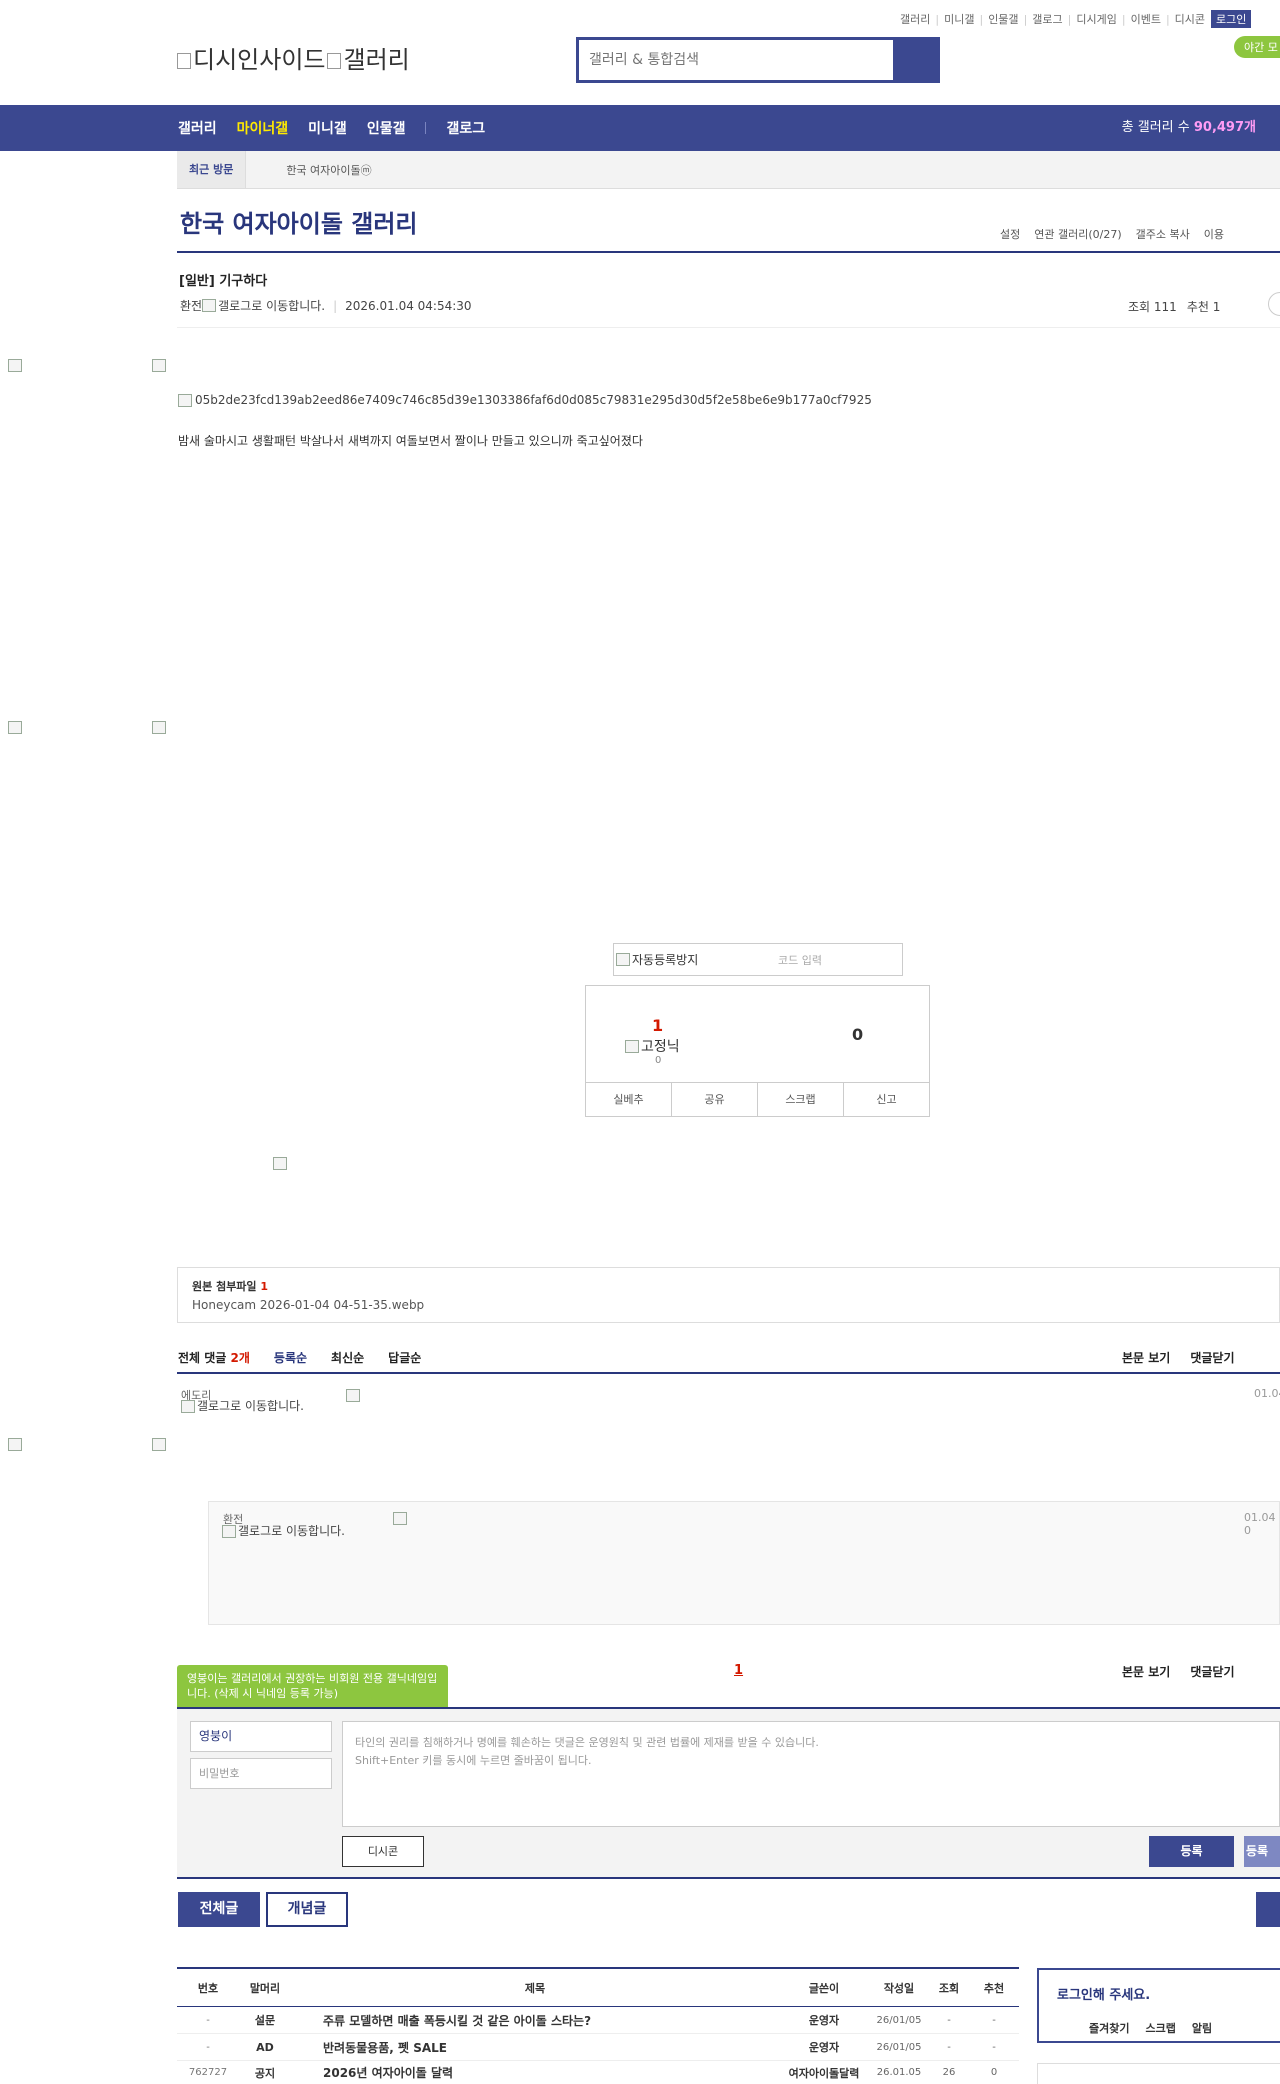 This screenshot has height=2084, width=1280. Describe the element at coordinates (376, 60) in the screenshot. I see `logo-text-gallery: 갤러리` at that location.